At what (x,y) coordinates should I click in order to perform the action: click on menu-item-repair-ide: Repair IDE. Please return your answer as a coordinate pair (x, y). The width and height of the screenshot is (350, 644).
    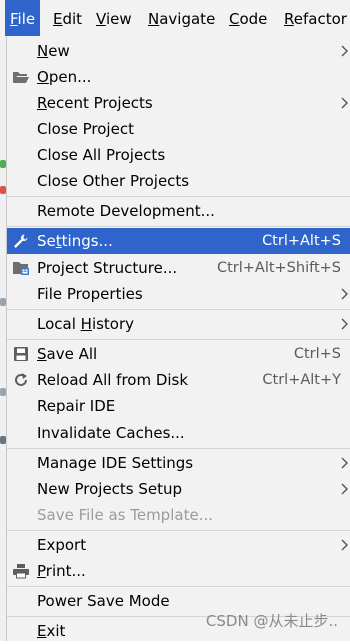
    Looking at the image, I should click on (178, 406).